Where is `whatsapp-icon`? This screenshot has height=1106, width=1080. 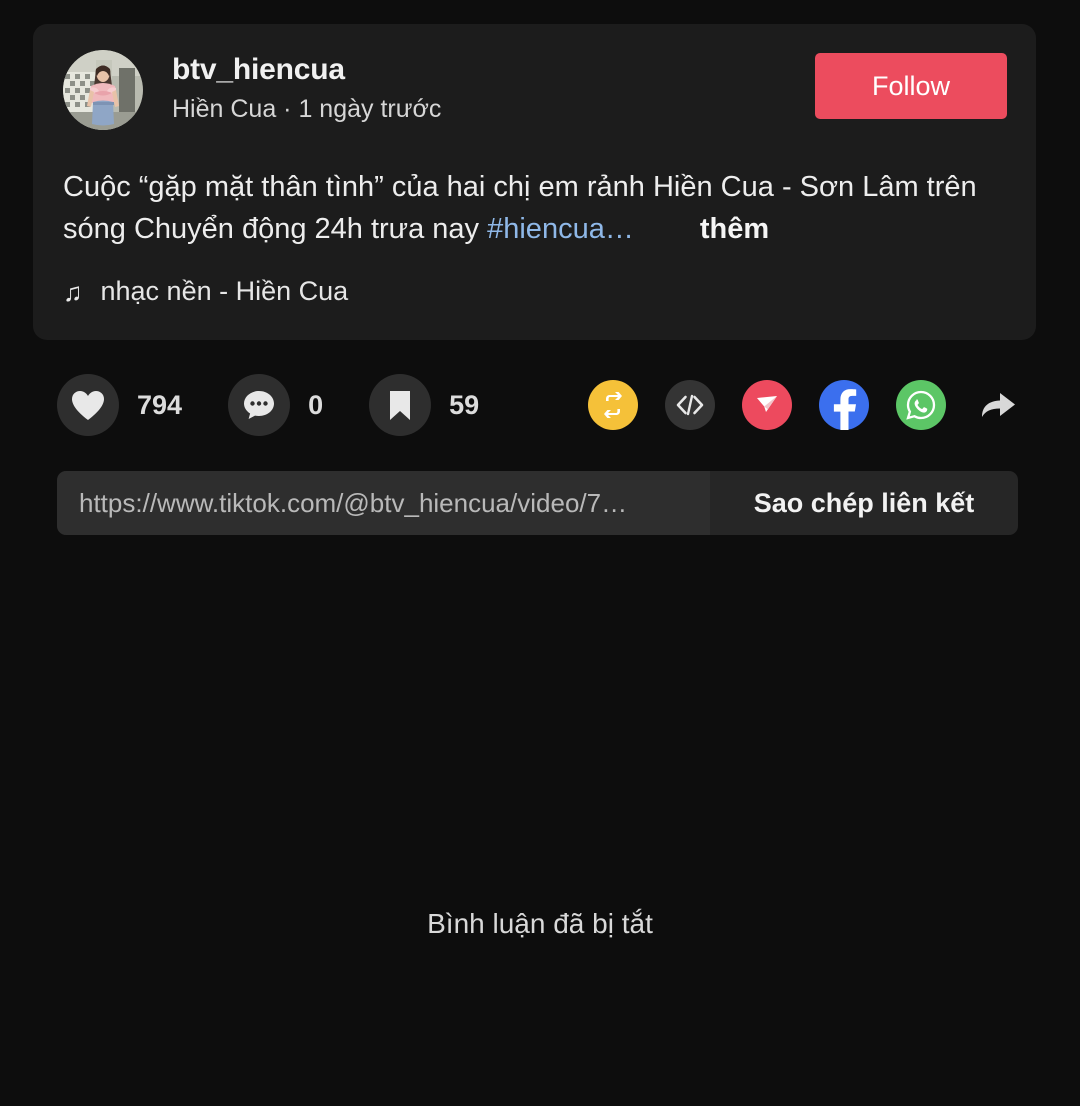 whatsapp-icon is located at coordinates (921, 405).